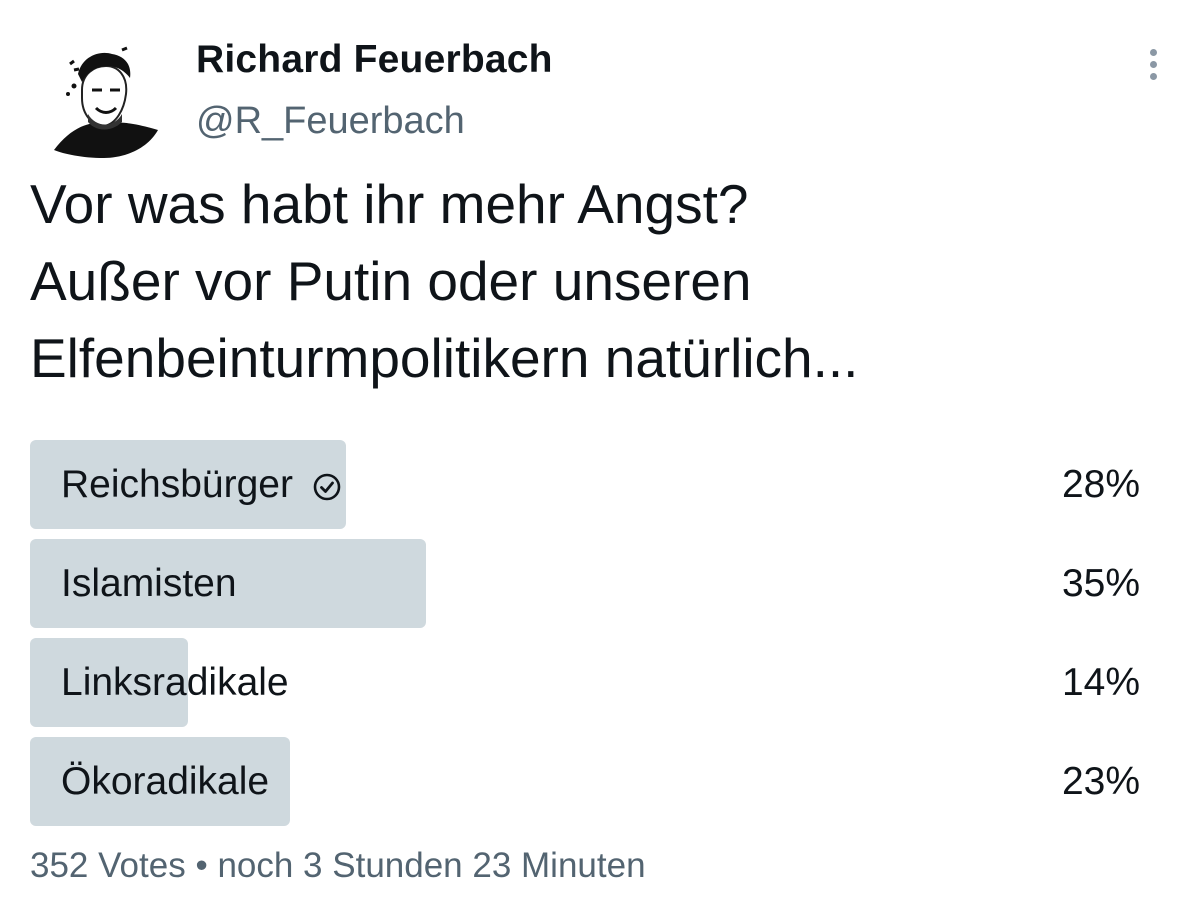  Describe the element at coordinates (585, 781) in the screenshot. I see `poll-option: Ökoradikale 23%` at that location.